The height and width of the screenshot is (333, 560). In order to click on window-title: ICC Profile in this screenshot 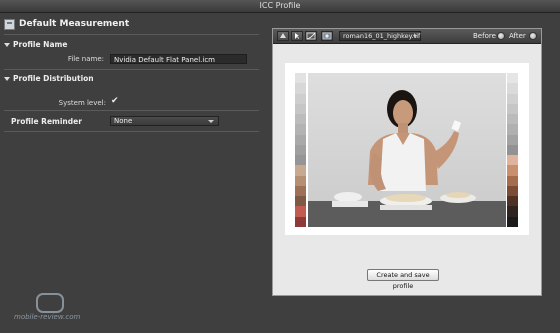, I will do `click(280, 5)`.